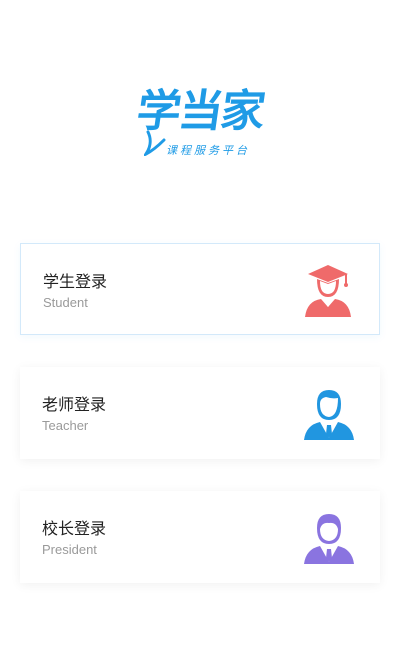 The width and height of the screenshot is (400, 653). Describe the element at coordinates (200, 413) in the screenshot. I see `teacher-login-card: 老师登录 Teacher` at that location.